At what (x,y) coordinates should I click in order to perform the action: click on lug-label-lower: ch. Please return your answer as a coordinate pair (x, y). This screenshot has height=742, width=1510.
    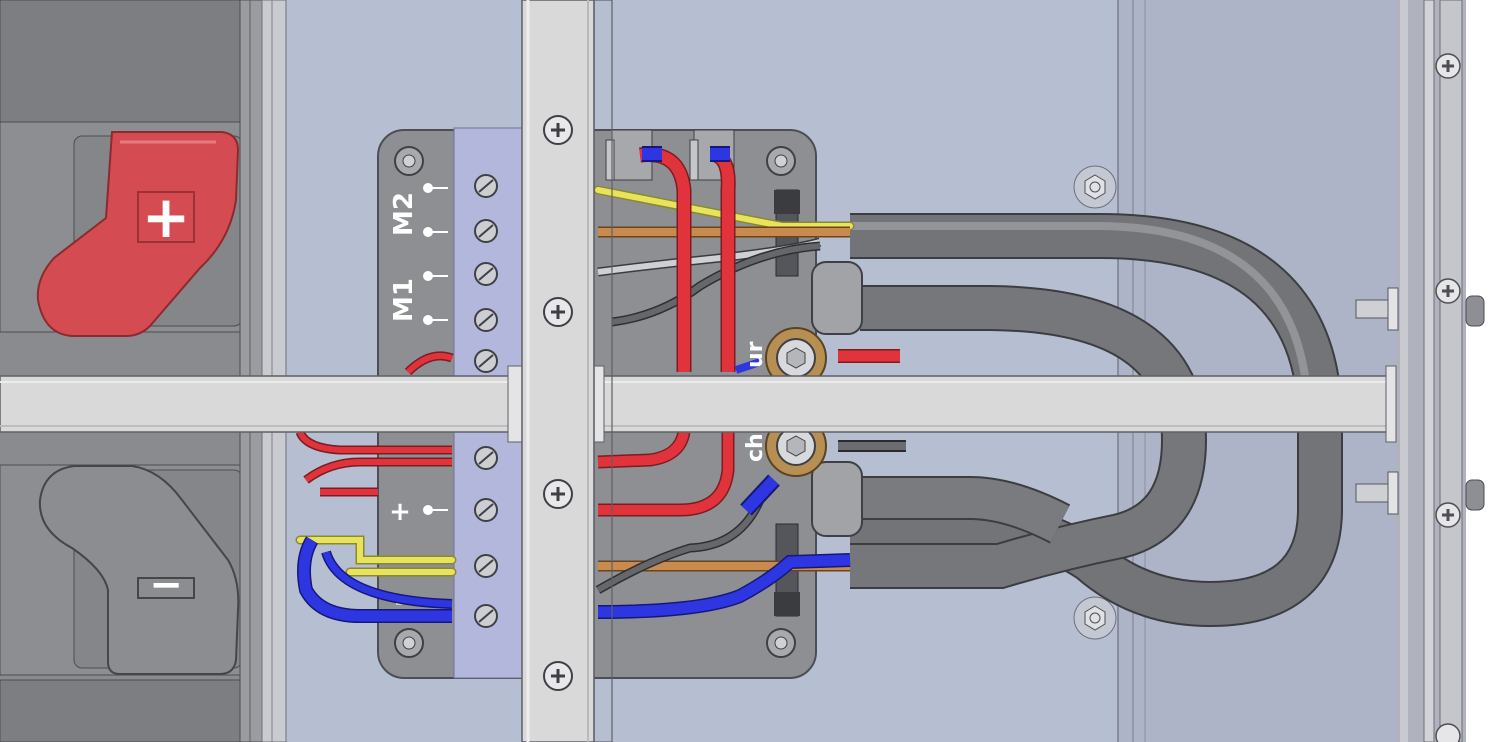
    Looking at the image, I should click on (755, 447).